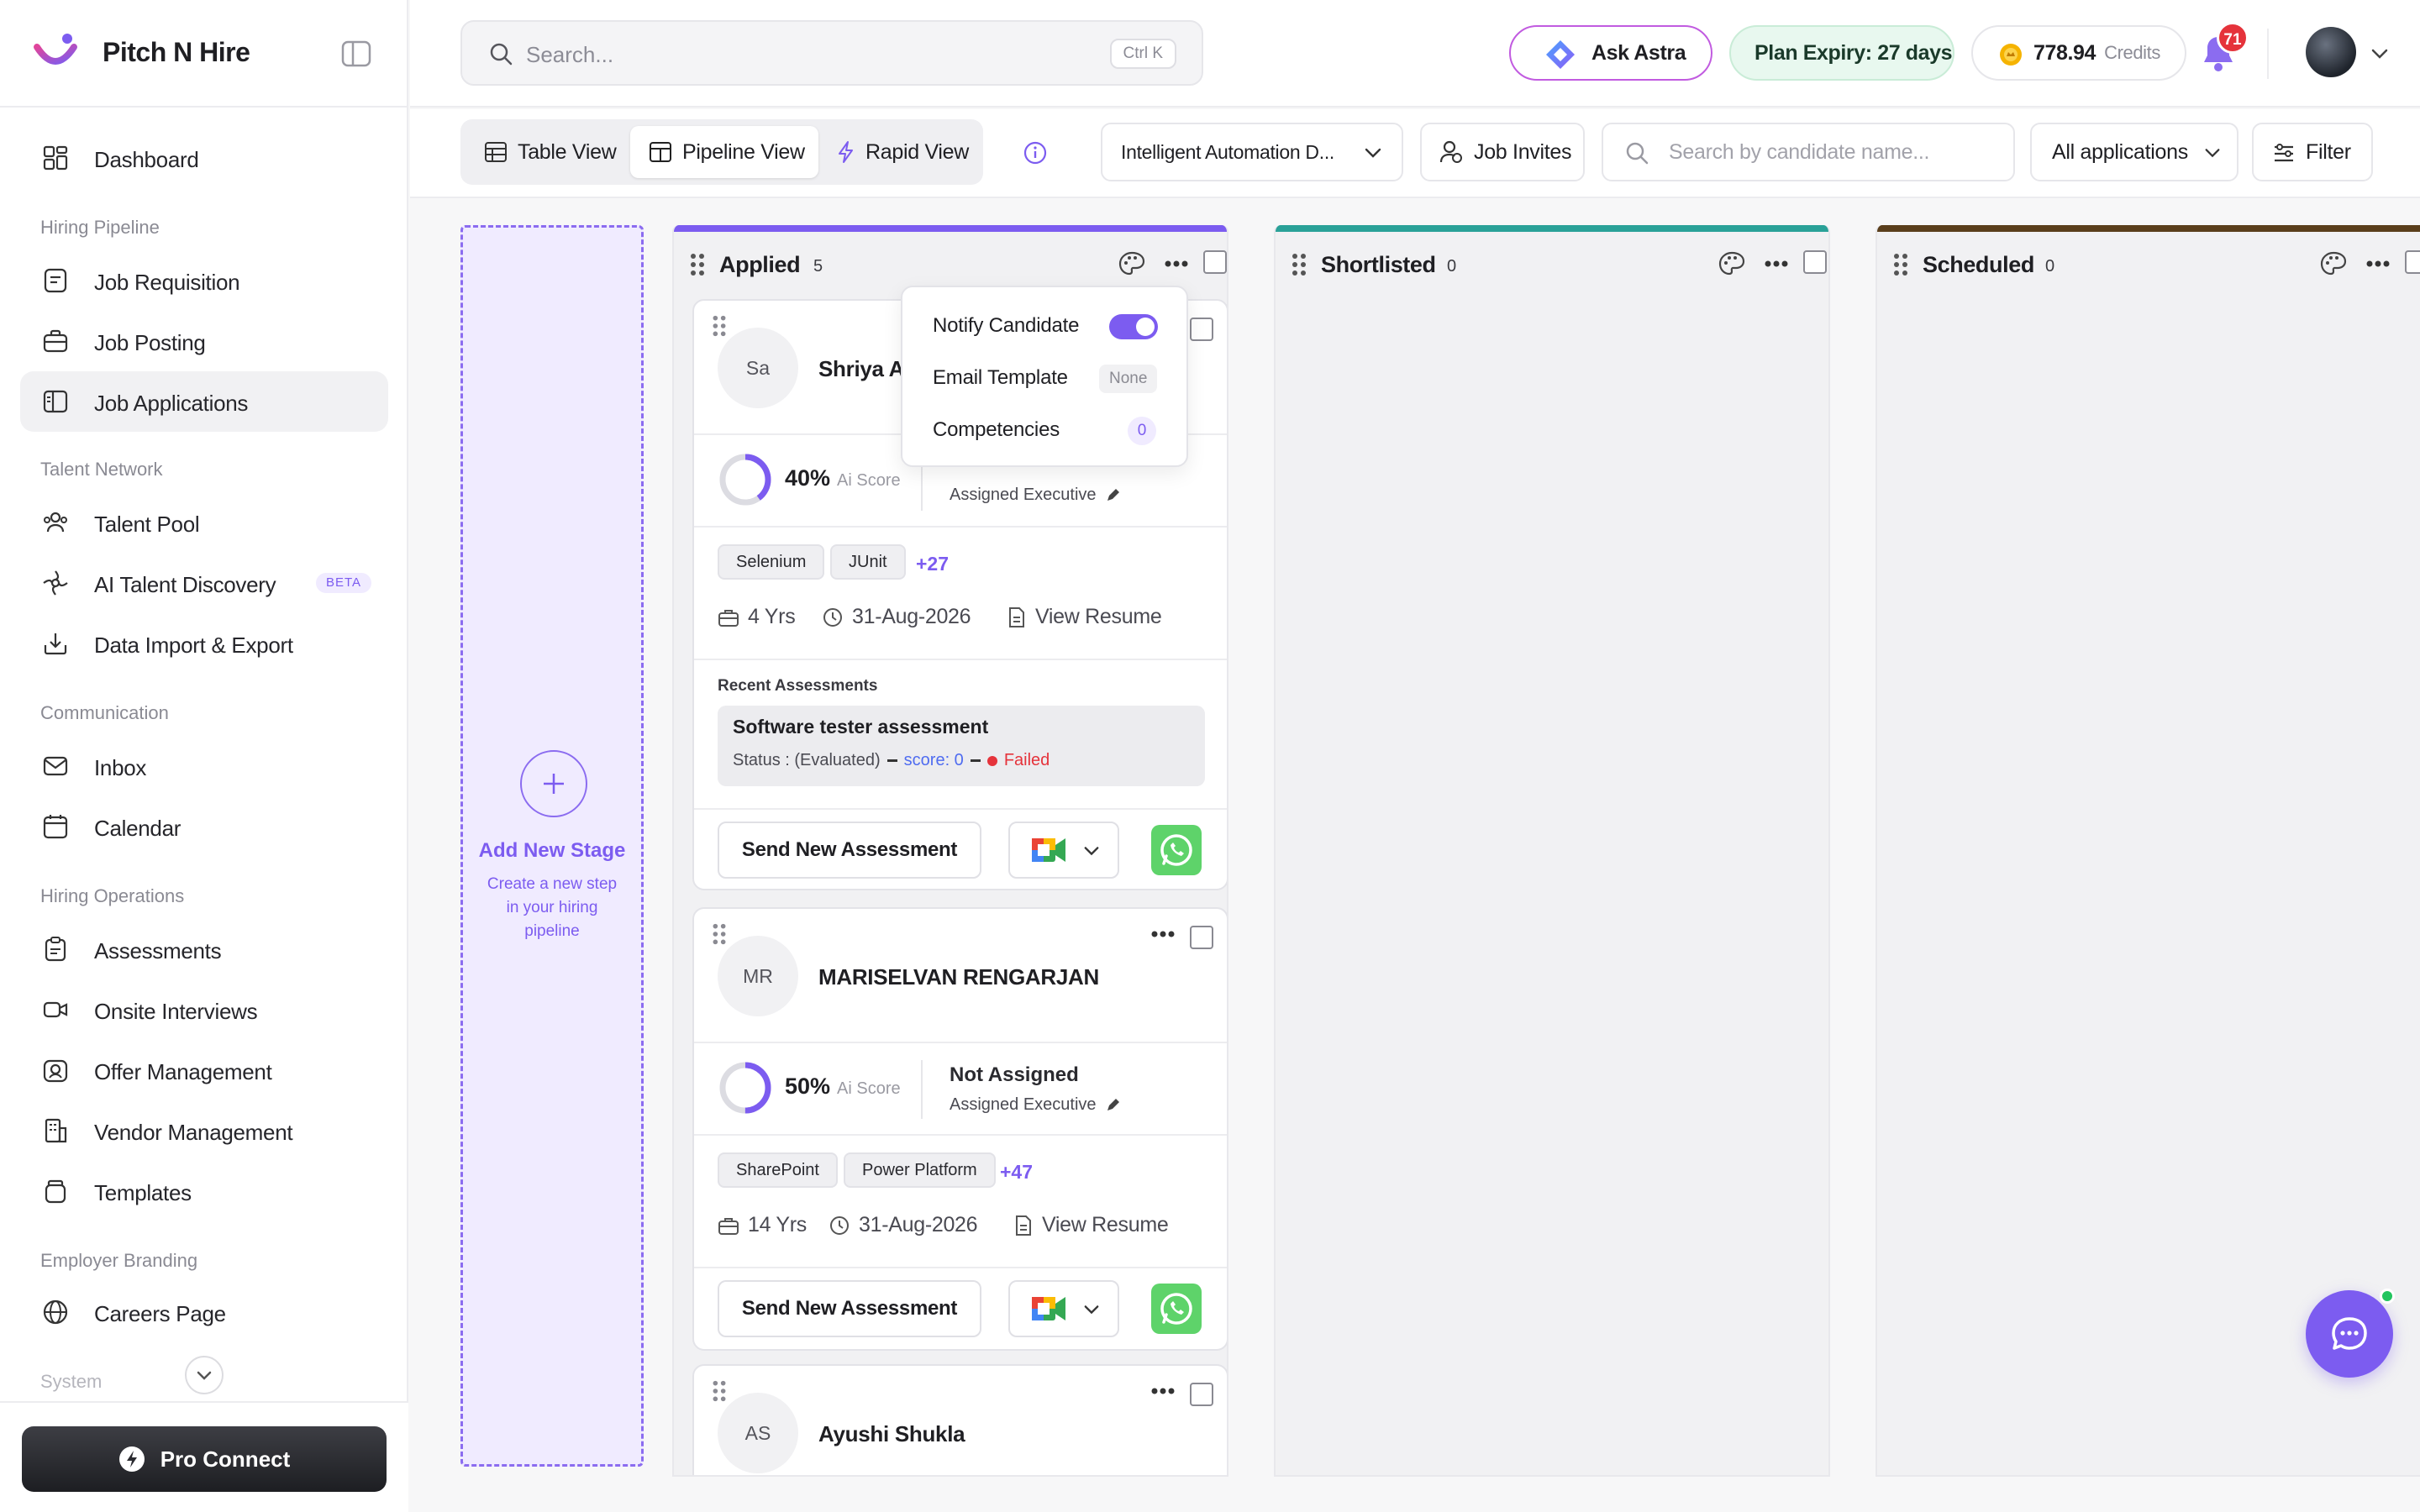  What do you see at coordinates (113, 895) in the screenshot?
I see `section-hiring-operations: Hiring Operations` at bounding box center [113, 895].